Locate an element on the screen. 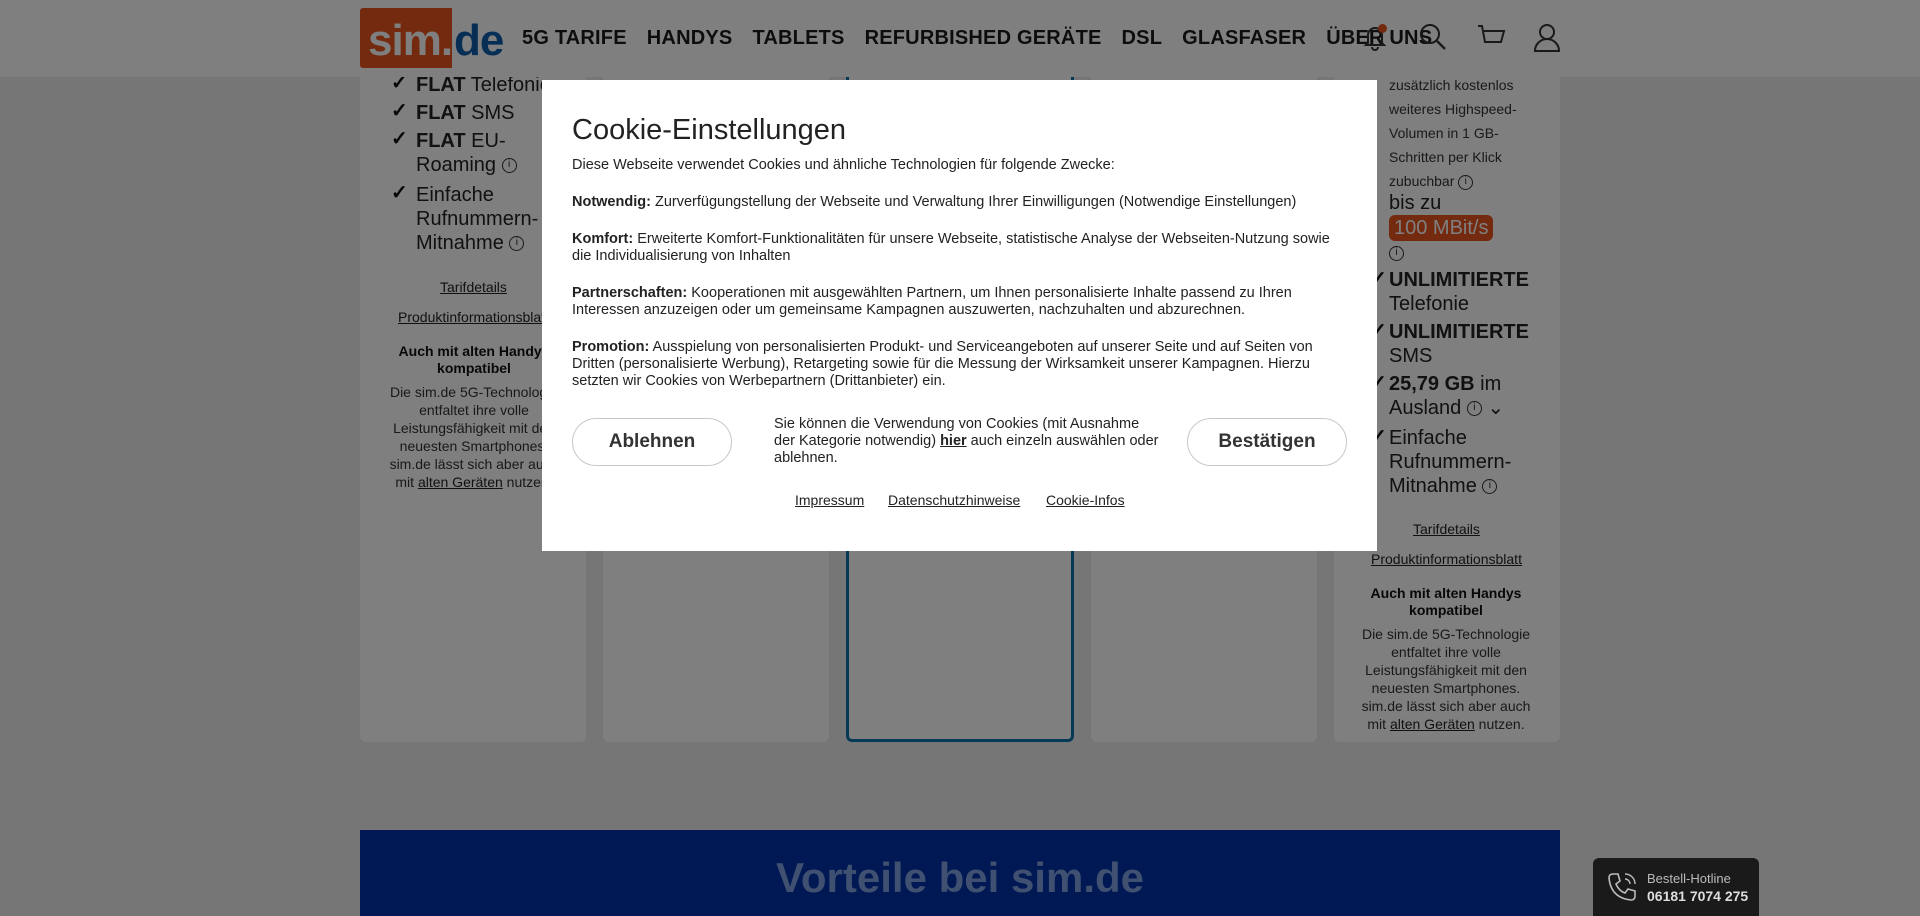 The height and width of the screenshot is (916, 1920). phone-icon is located at coordinates (1622, 889).